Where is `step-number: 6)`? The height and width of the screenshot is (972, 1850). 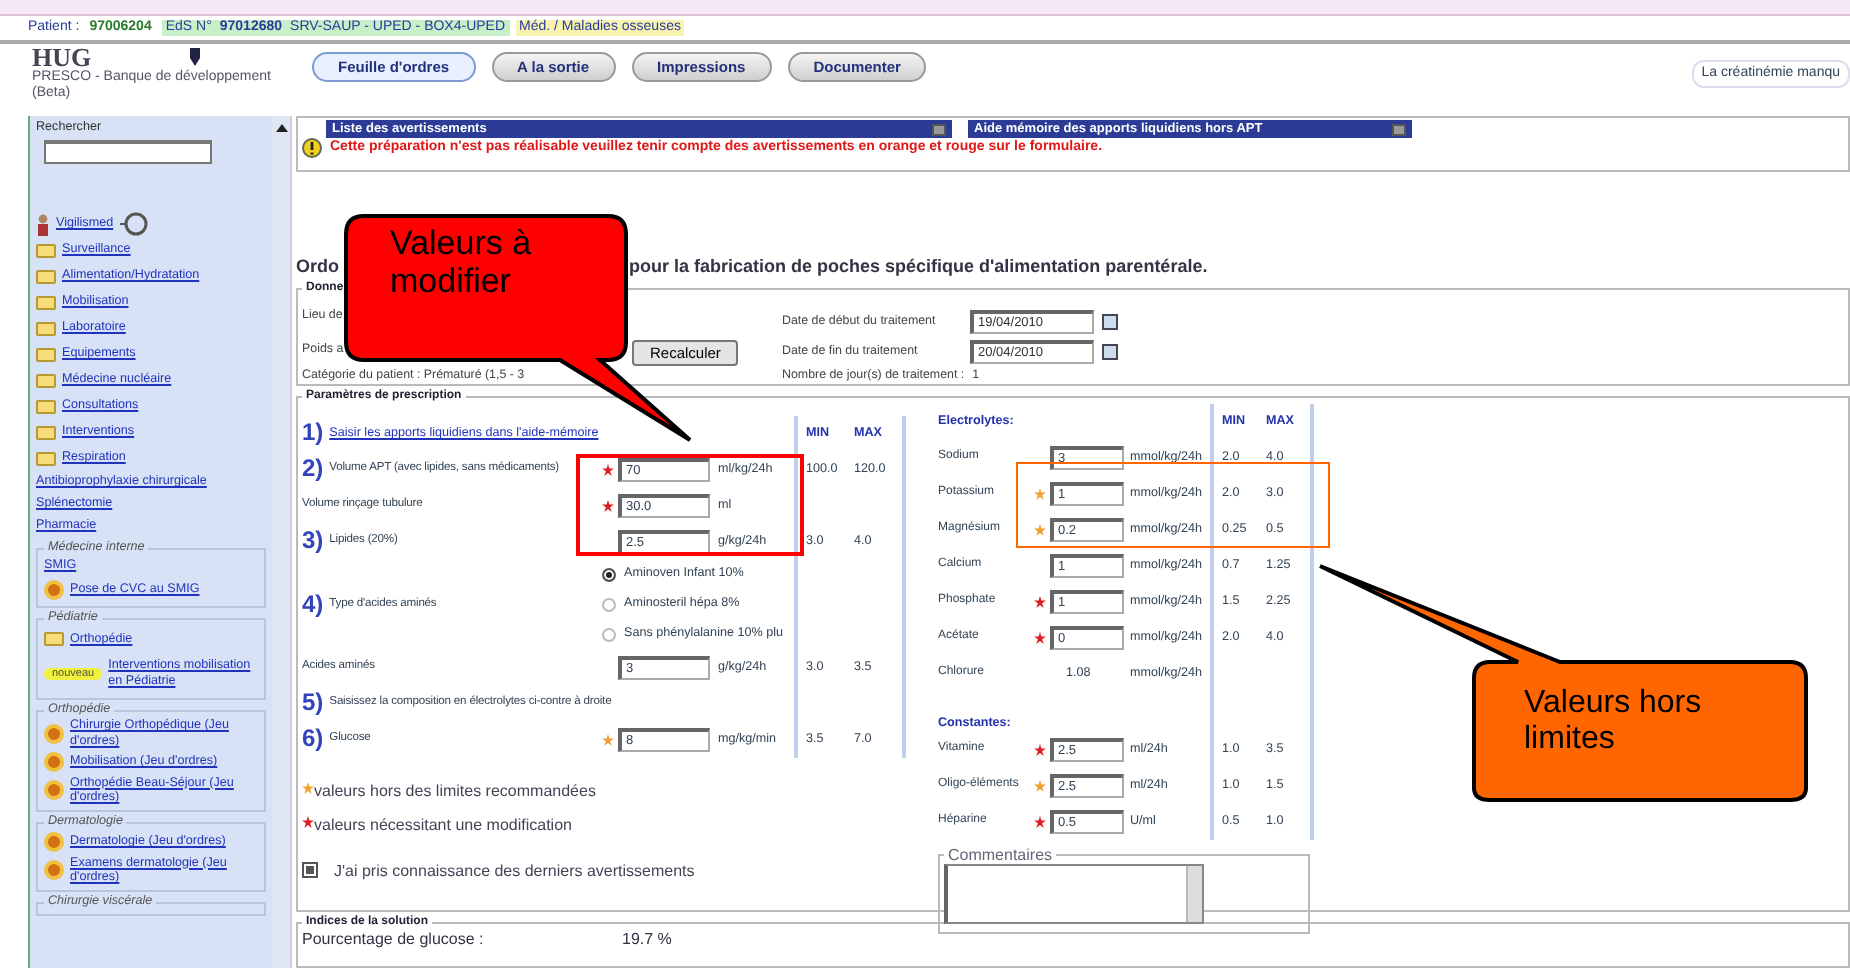
step-number: 6) is located at coordinates (313, 739).